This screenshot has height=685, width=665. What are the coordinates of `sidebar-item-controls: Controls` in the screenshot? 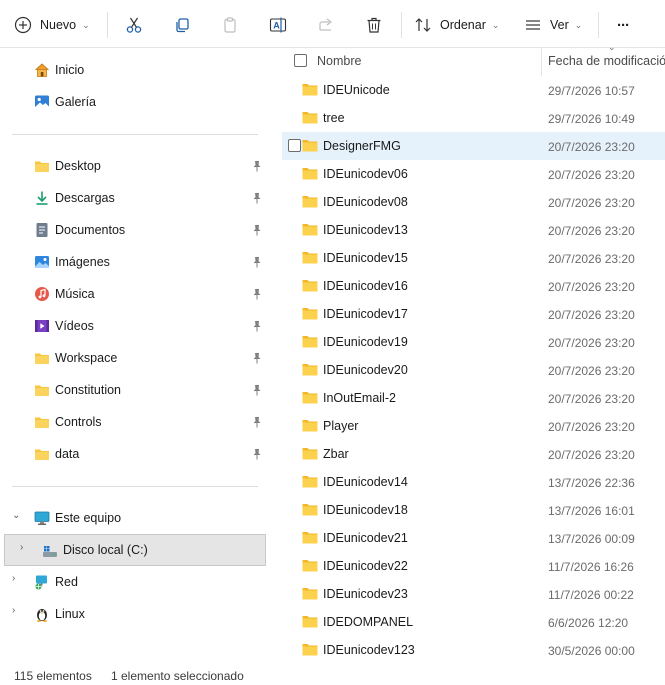 It's located at (135, 422).